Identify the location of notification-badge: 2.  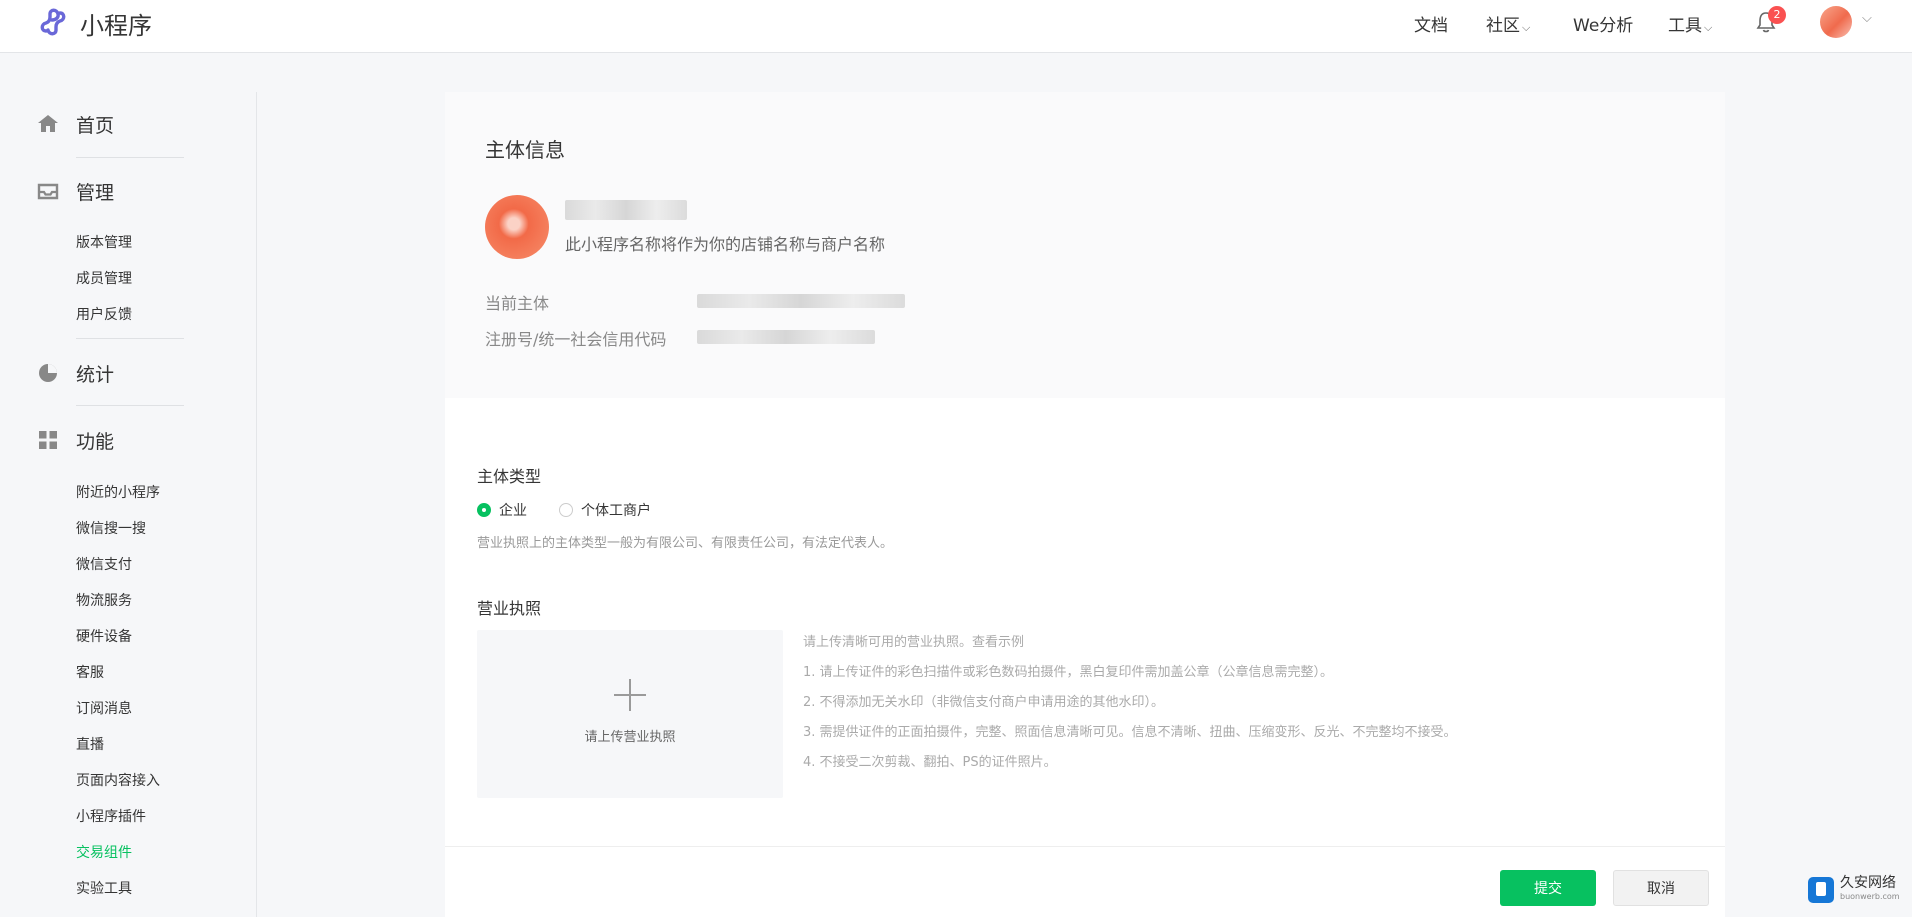
(1777, 15).